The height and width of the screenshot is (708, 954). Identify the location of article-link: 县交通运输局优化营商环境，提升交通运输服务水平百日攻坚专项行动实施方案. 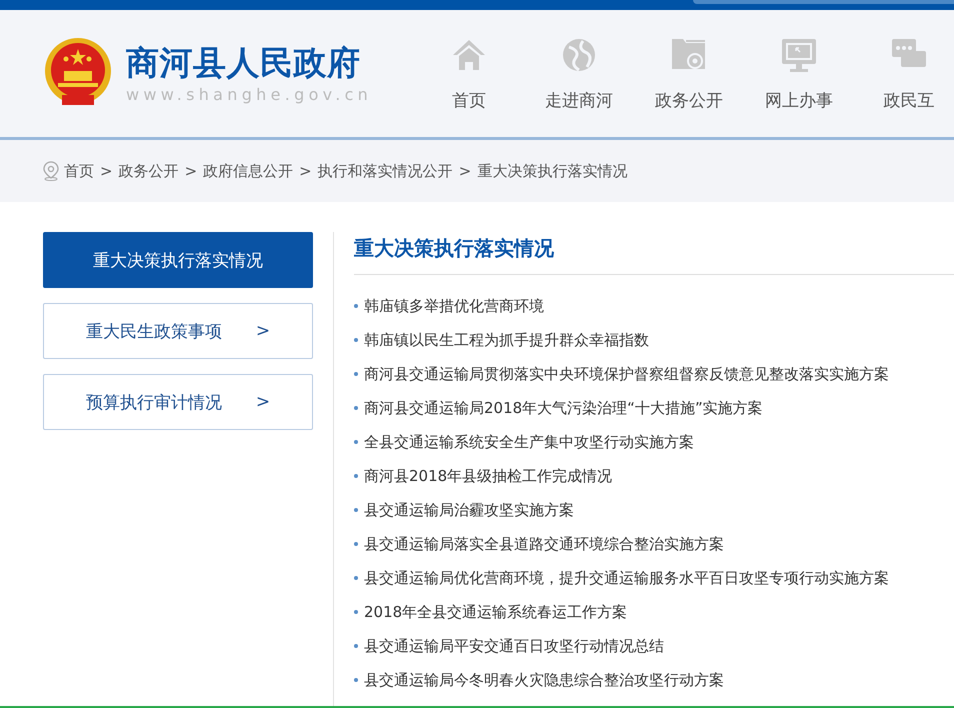
(626, 578).